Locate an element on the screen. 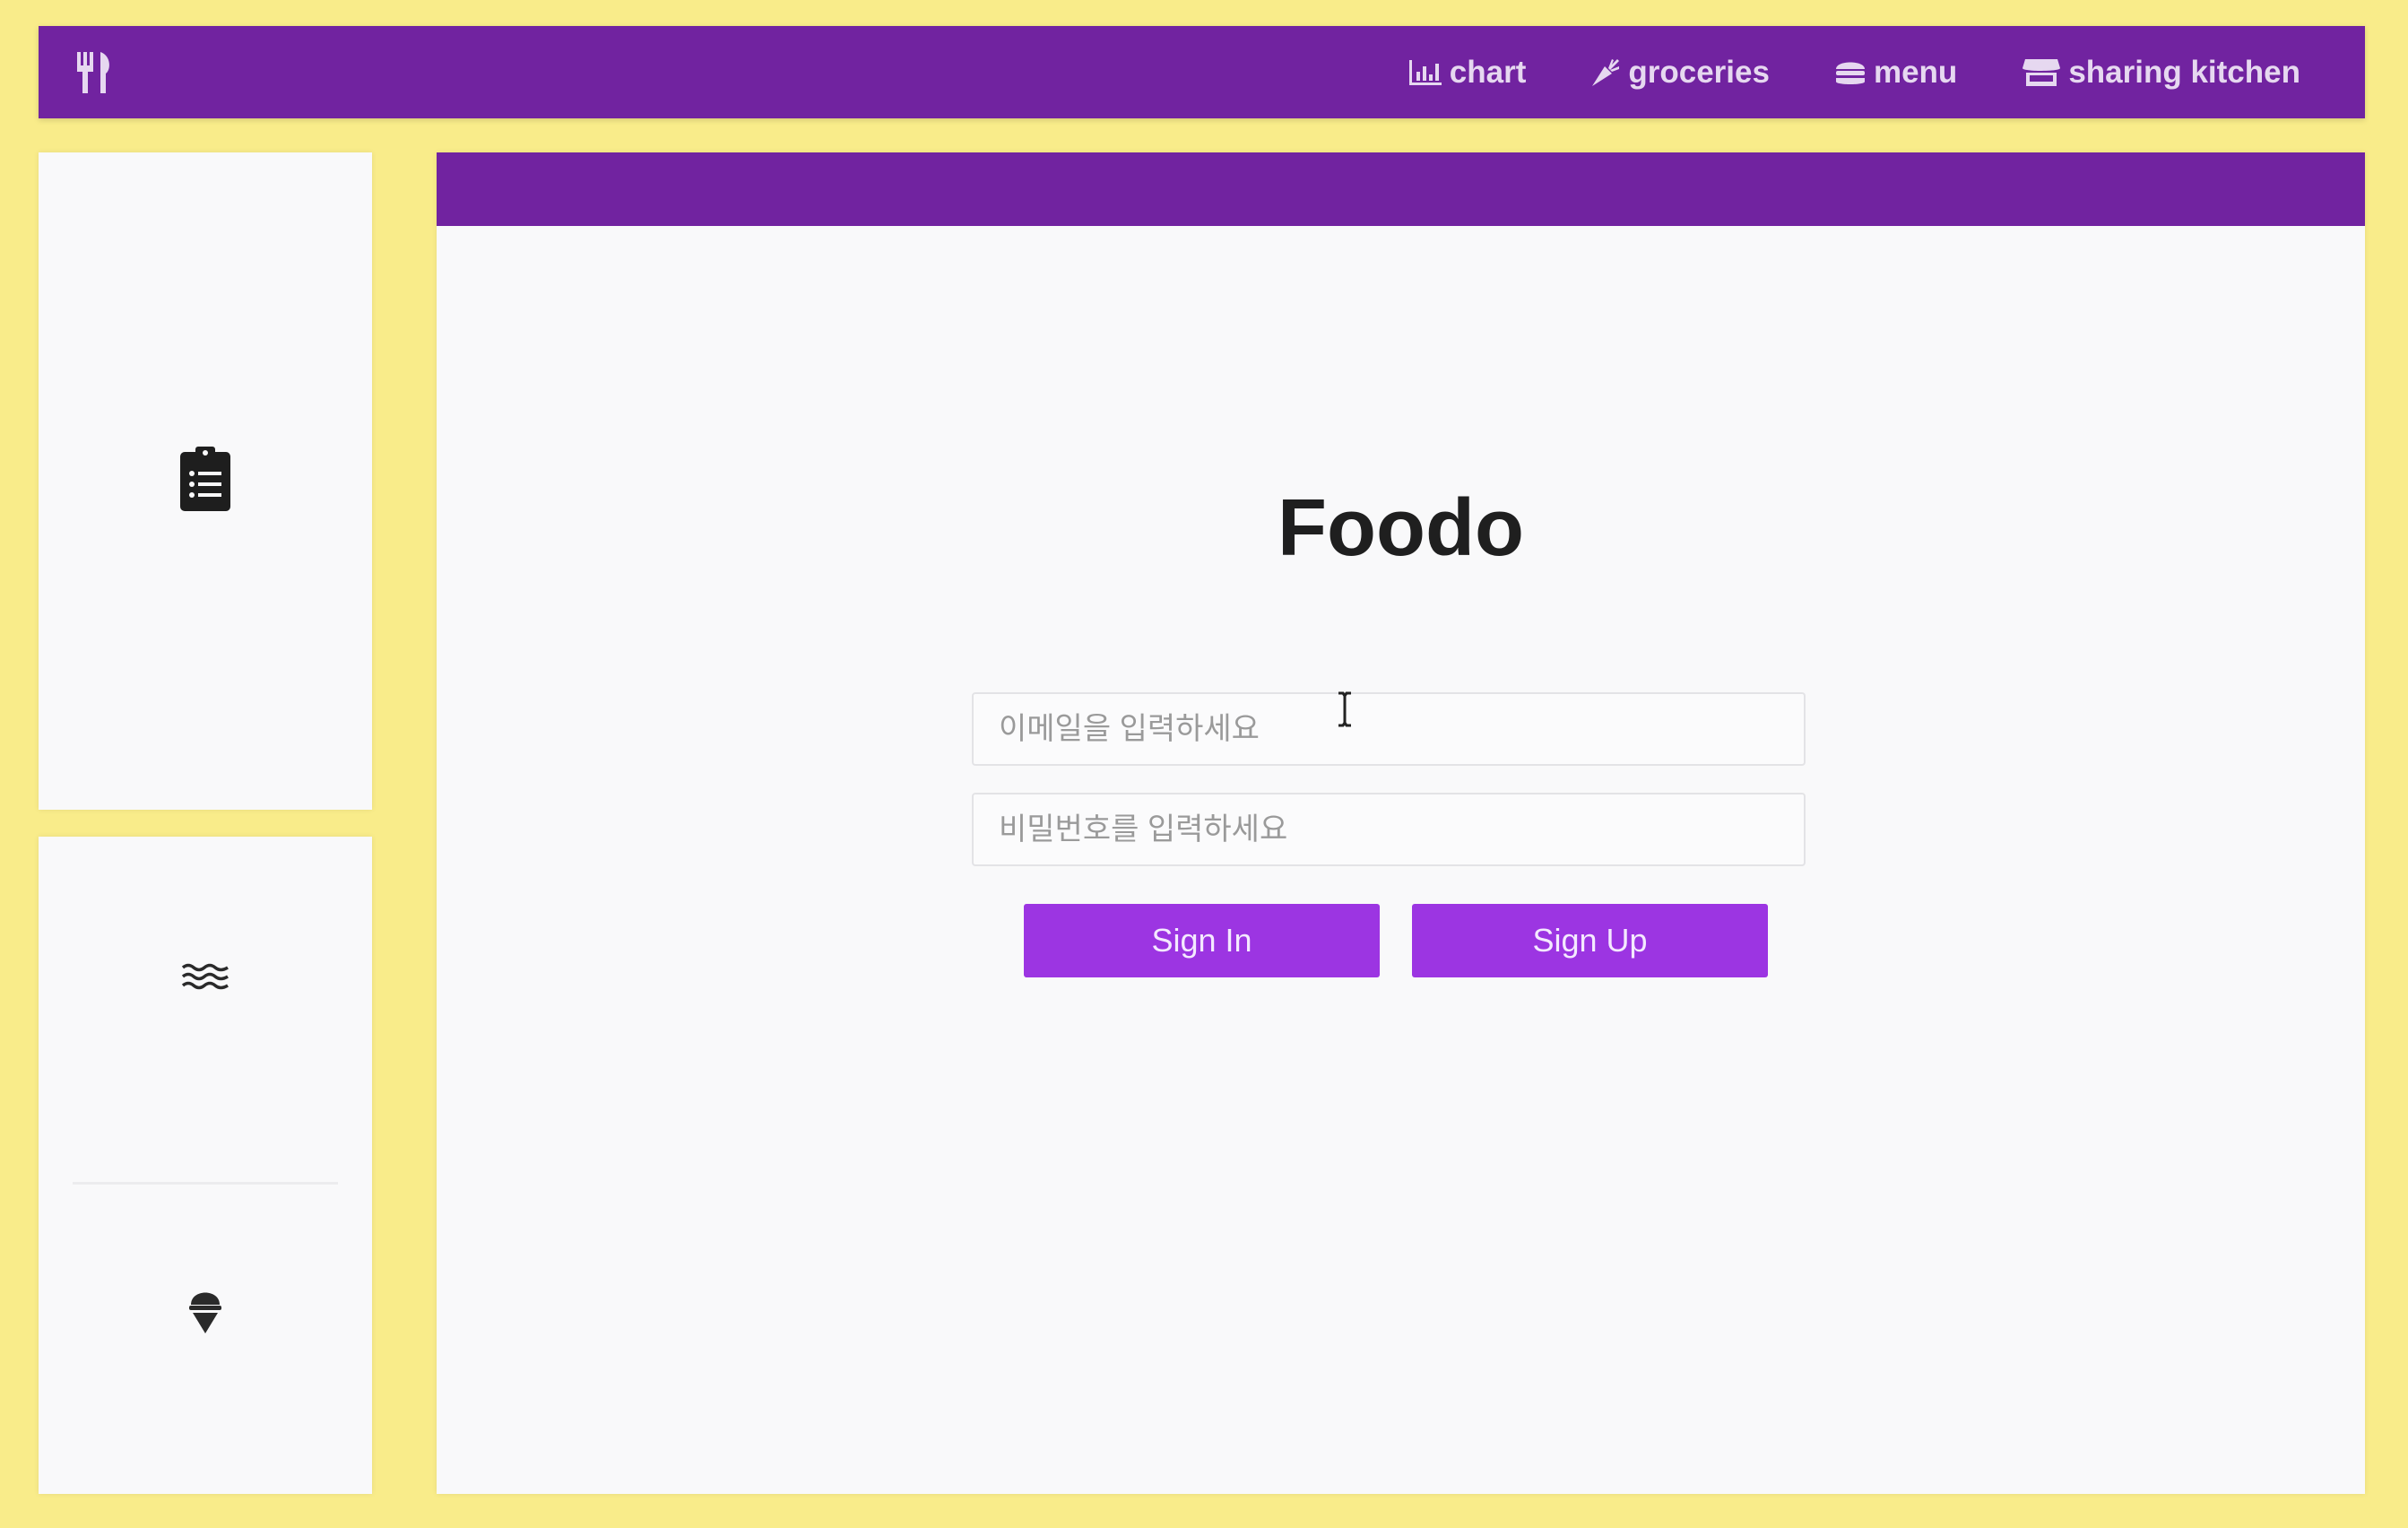  main-header-bar is located at coordinates (1401, 189).